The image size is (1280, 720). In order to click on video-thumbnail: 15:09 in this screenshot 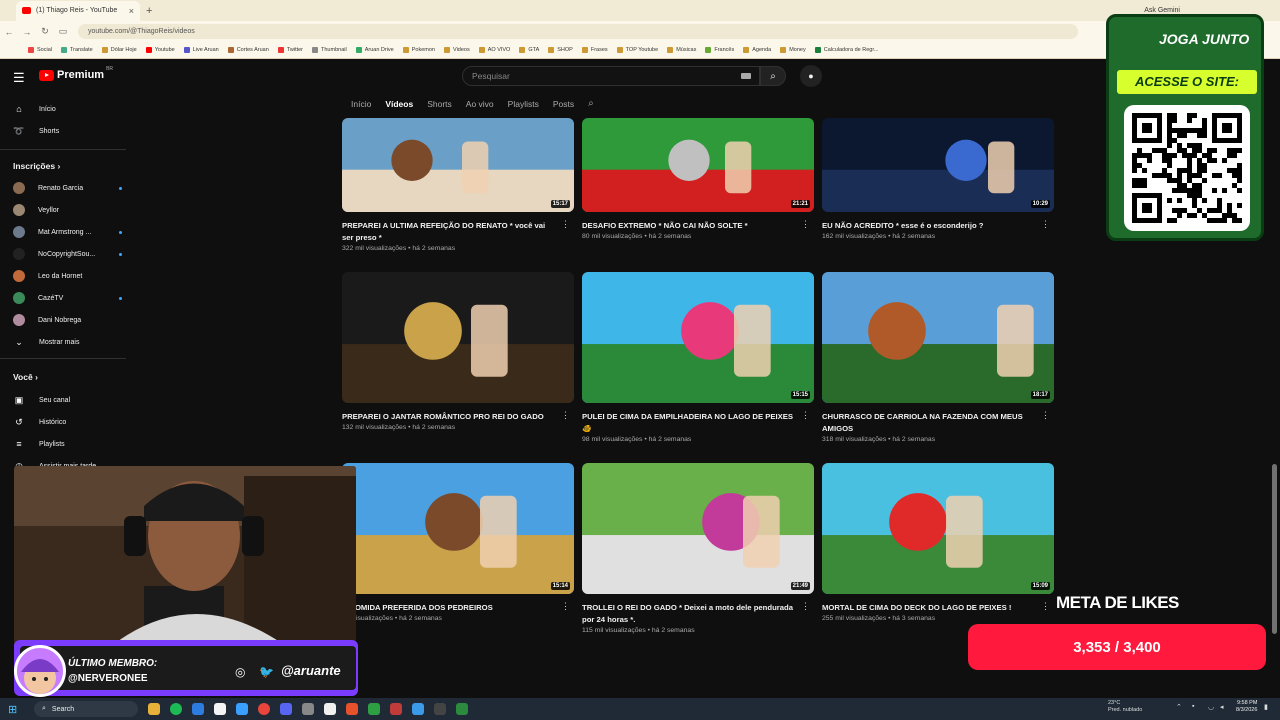, I will do `click(938, 528)`.